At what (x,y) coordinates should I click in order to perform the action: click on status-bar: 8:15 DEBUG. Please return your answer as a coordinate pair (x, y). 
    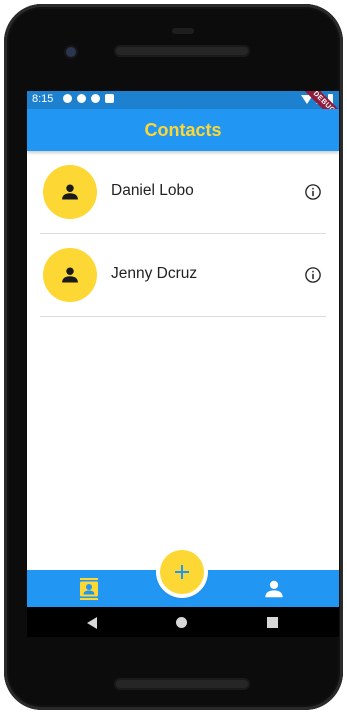
    Looking at the image, I should click on (183, 112).